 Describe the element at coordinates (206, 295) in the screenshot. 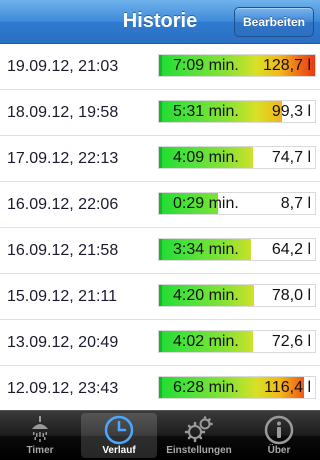

I see `row-duration: 4:20 min.` at that location.